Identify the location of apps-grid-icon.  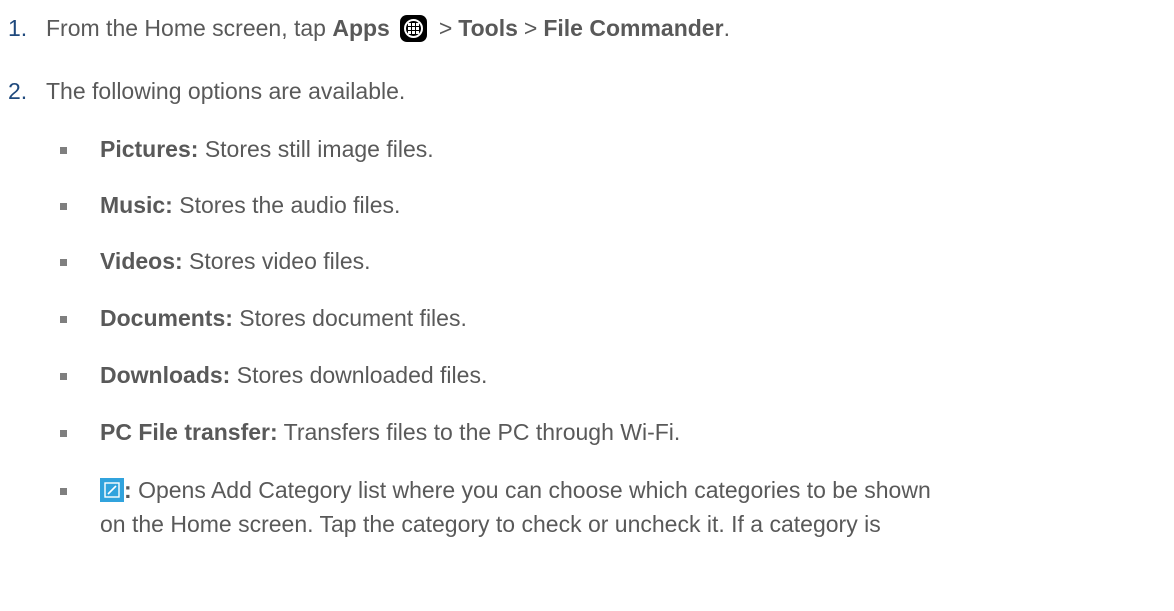
(413, 28).